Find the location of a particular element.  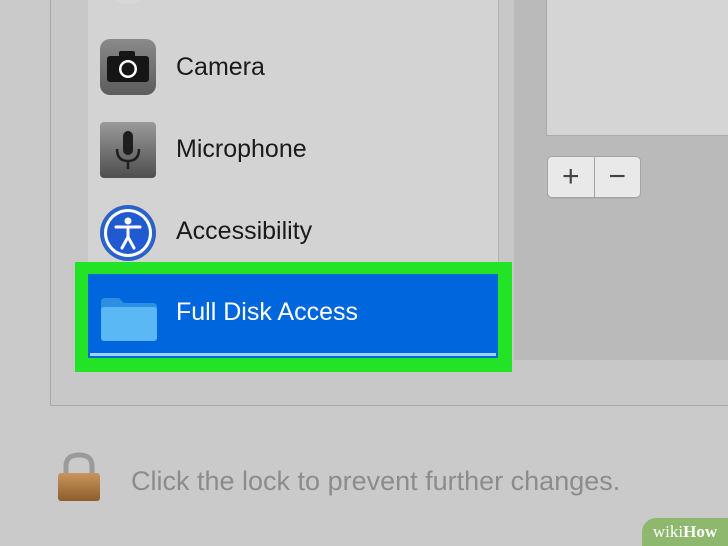

list-item-microphone: Microphone is located at coordinates (293, 149).